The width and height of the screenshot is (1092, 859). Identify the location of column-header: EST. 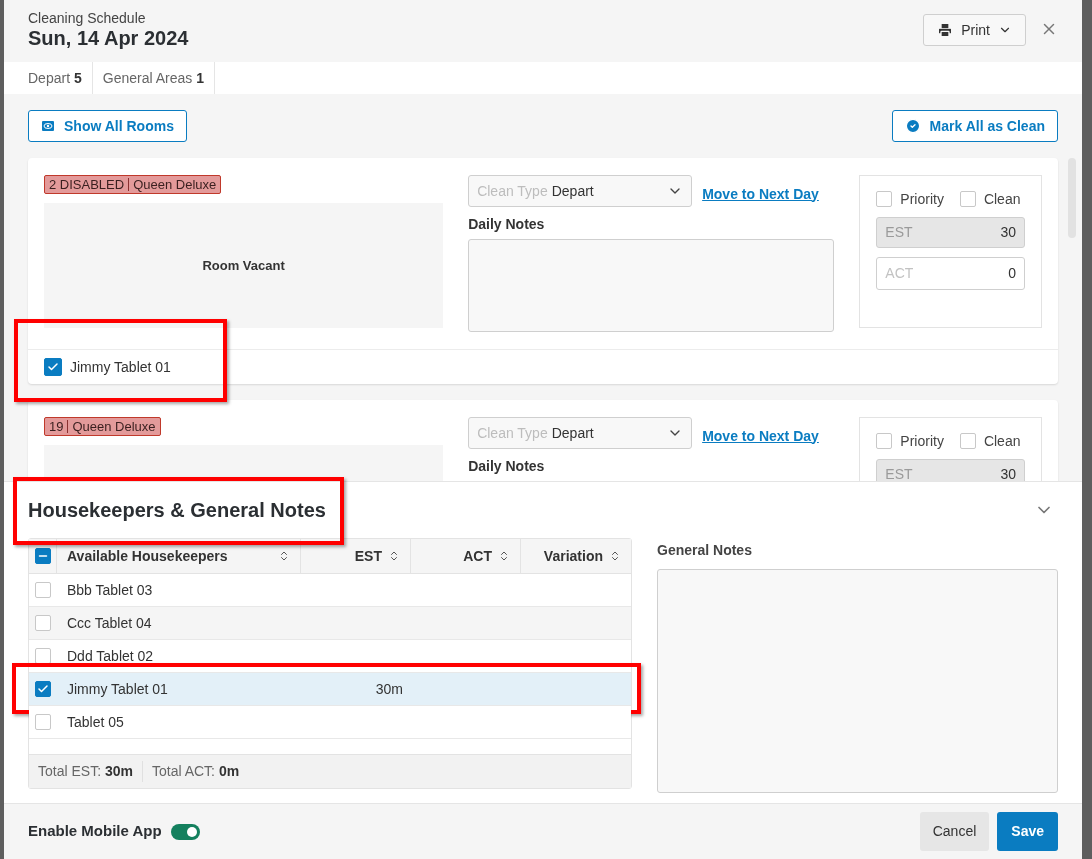
(356, 556).